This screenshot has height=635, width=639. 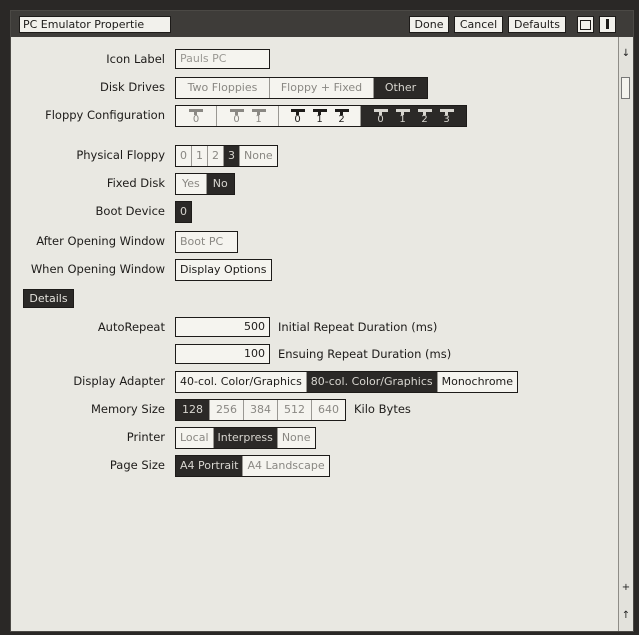 I want to click on memory-size-option-384: 384, so click(x=260, y=410).